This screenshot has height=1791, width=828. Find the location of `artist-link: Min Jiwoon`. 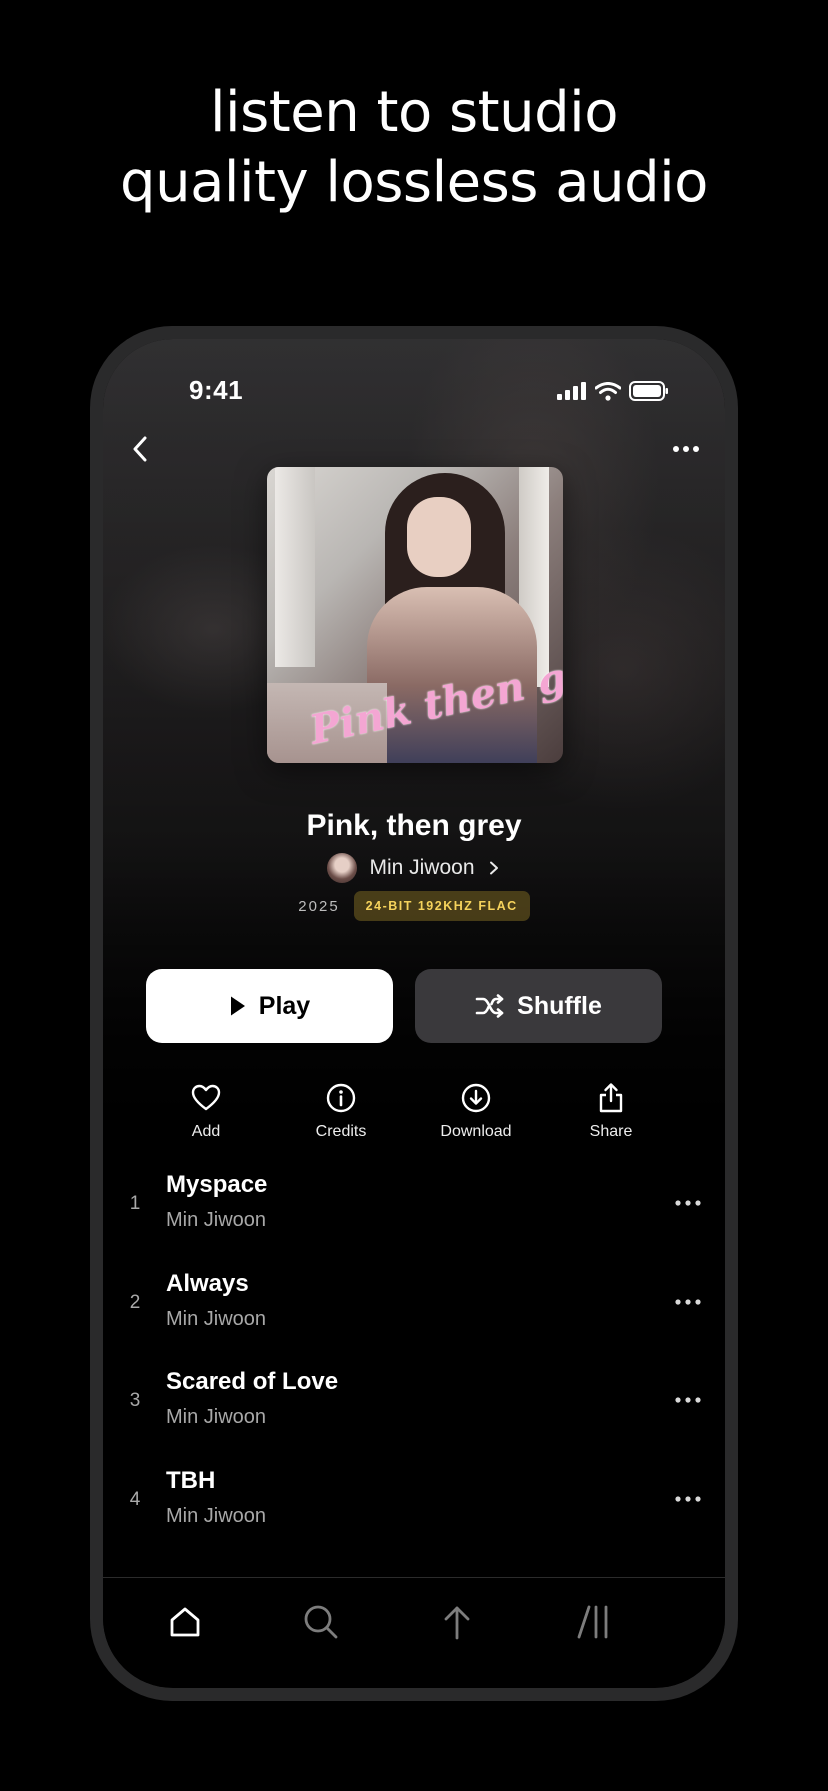

artist-link: Min Jiwoon is located at coordinates (414, 868).